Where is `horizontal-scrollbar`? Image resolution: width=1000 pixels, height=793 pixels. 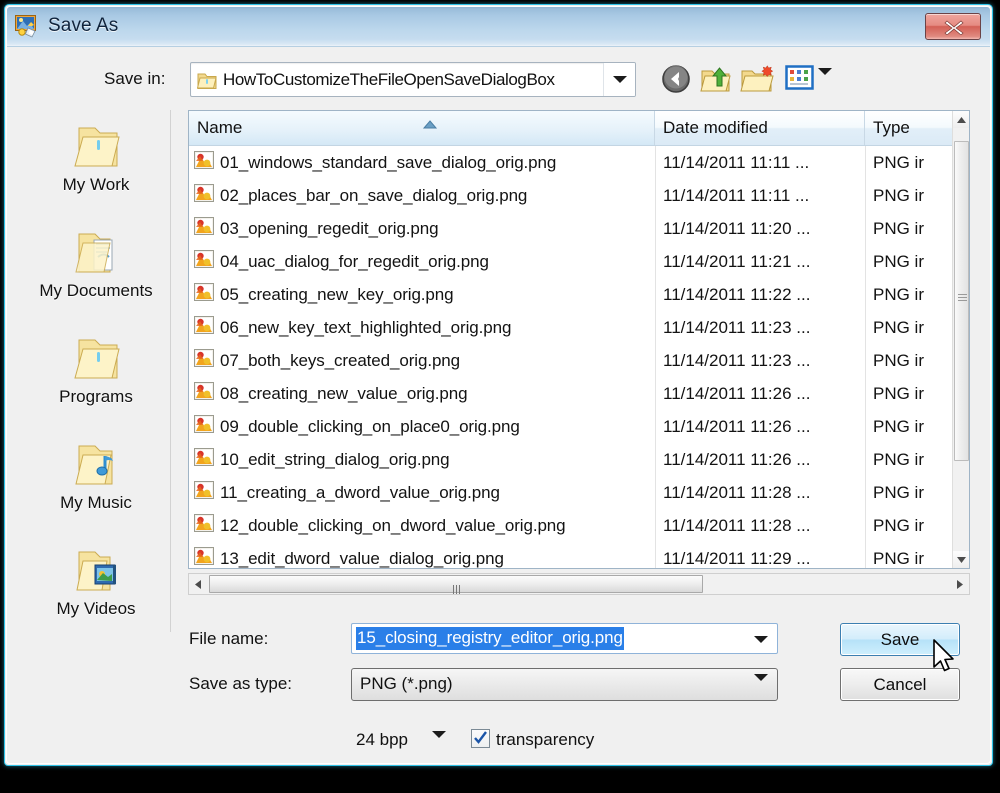 horizontal-scrollbar is located at coordinates (579, 584).